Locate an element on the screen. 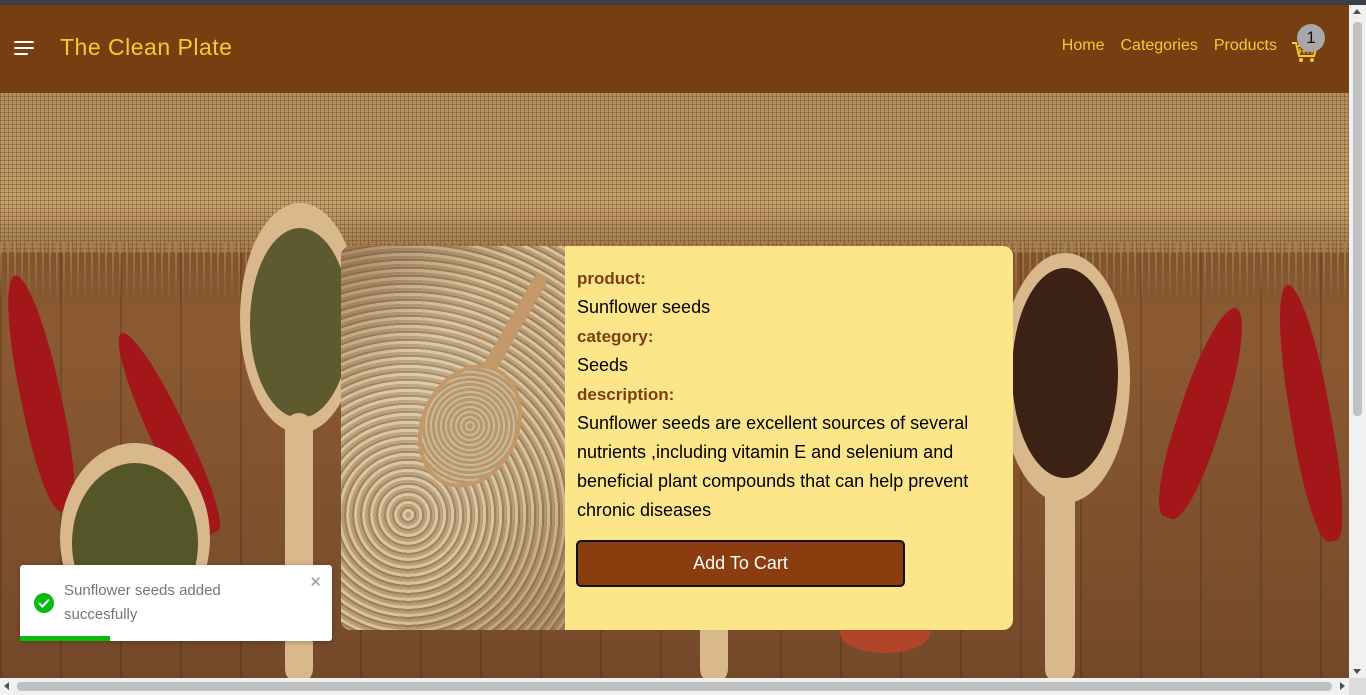  scrollbar-corner is located at coordinates (1357, 686).